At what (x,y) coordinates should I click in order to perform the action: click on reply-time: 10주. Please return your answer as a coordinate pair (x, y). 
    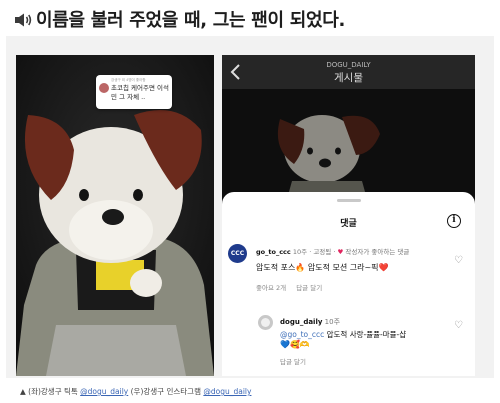
    Looking at the image, I should click on (332, 322).